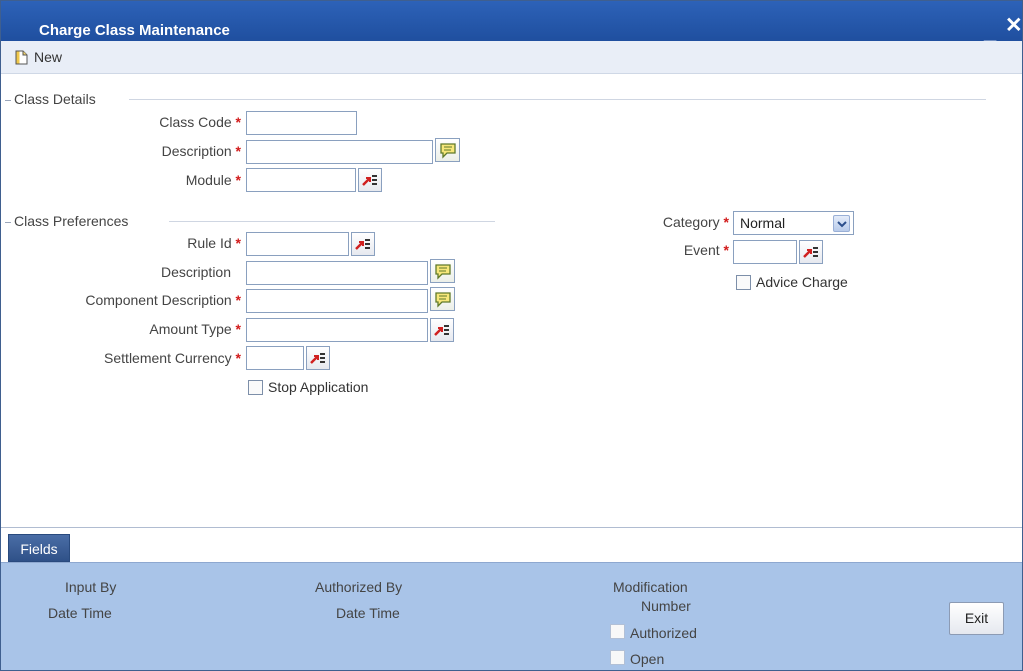  What do you see at coordinates (763, 223) in the screenshot?
I see `category-value: Normal` at bounding box center [763, 223].